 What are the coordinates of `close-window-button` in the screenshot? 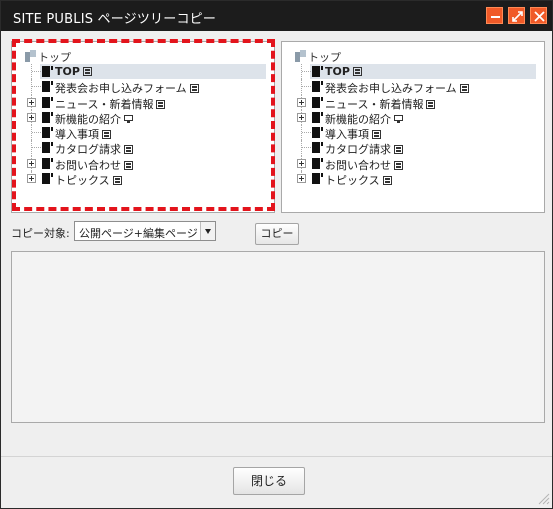 It's located at (538, 15).